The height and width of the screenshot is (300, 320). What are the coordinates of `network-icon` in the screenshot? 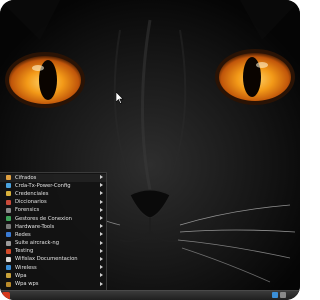 It's located at (8, 219).